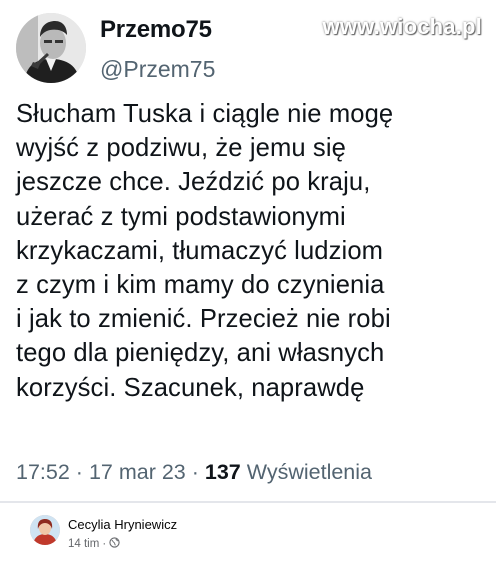 The image size is (496, 567). Describe the element at coordinates (156, 30) in the screenshot. I see `display-name: Przemo75` at that location.